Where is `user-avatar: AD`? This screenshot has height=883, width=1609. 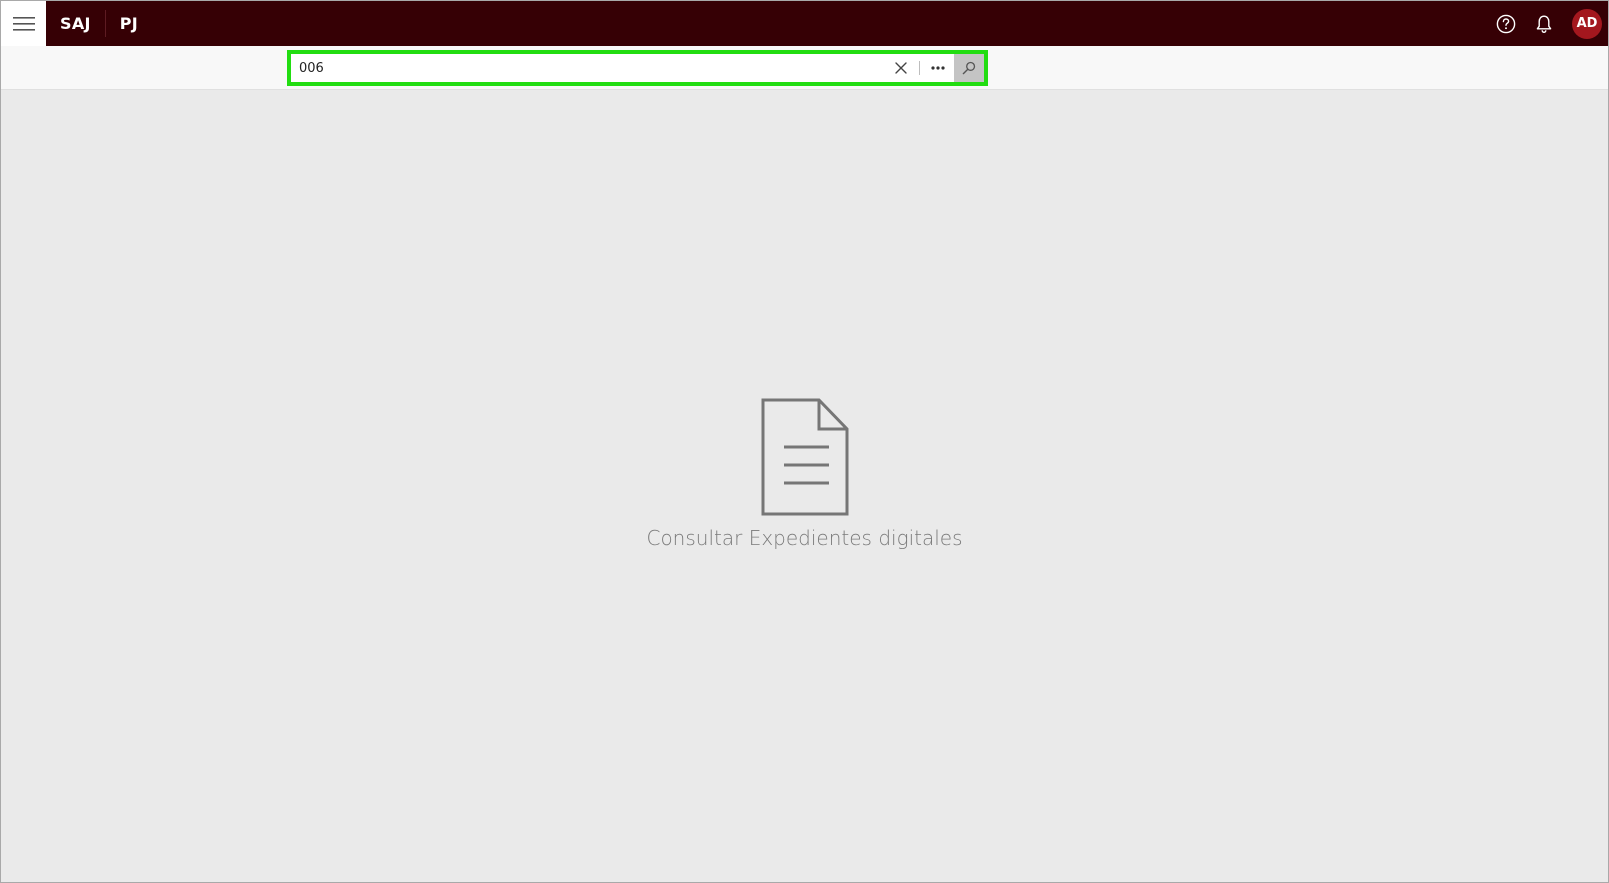 user-avatar: AD is located at coordinates (1587, 23).